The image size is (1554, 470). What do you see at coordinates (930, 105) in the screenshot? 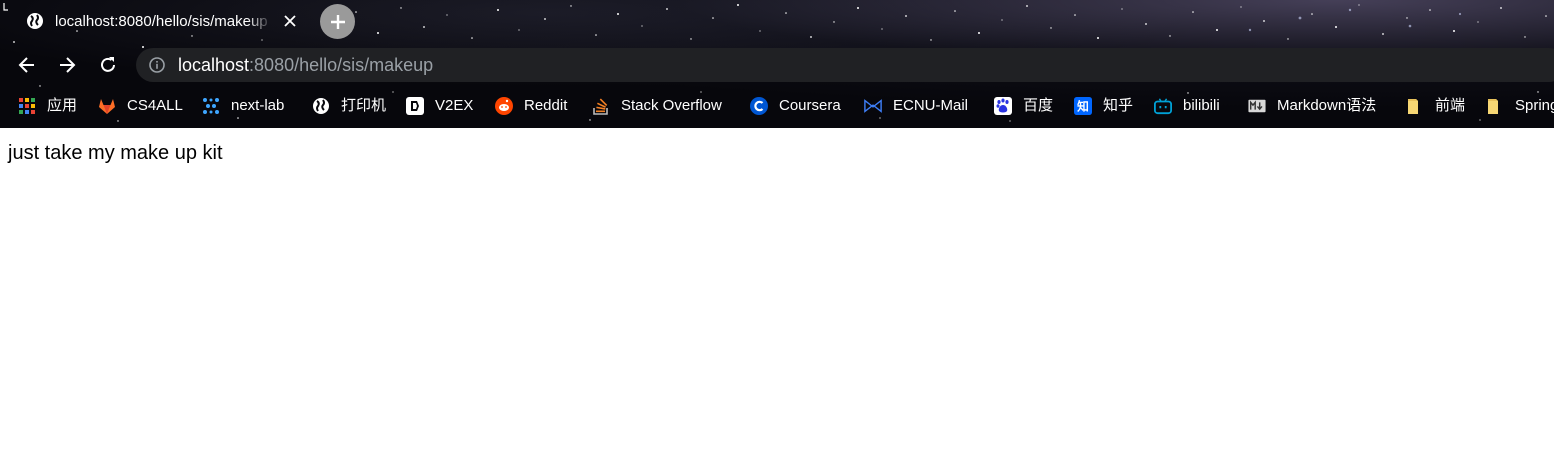
I see `bookmark-label: ECNU-Mail` at bounding box center [930, 105].